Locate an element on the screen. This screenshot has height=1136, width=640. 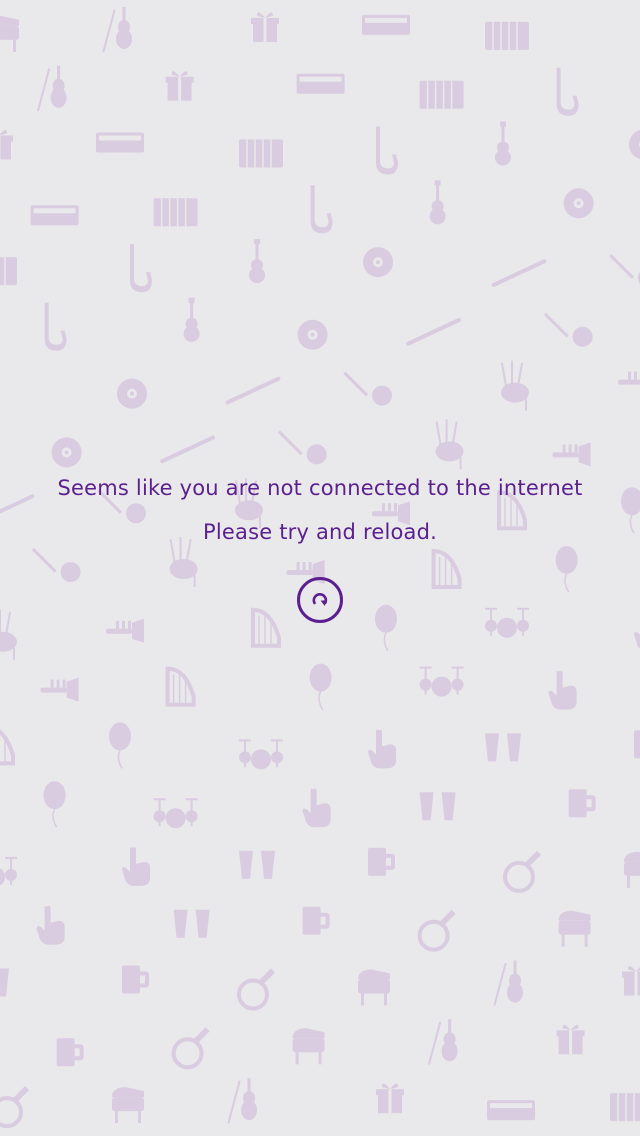
reload-icon is located at coordinates (320, 599).